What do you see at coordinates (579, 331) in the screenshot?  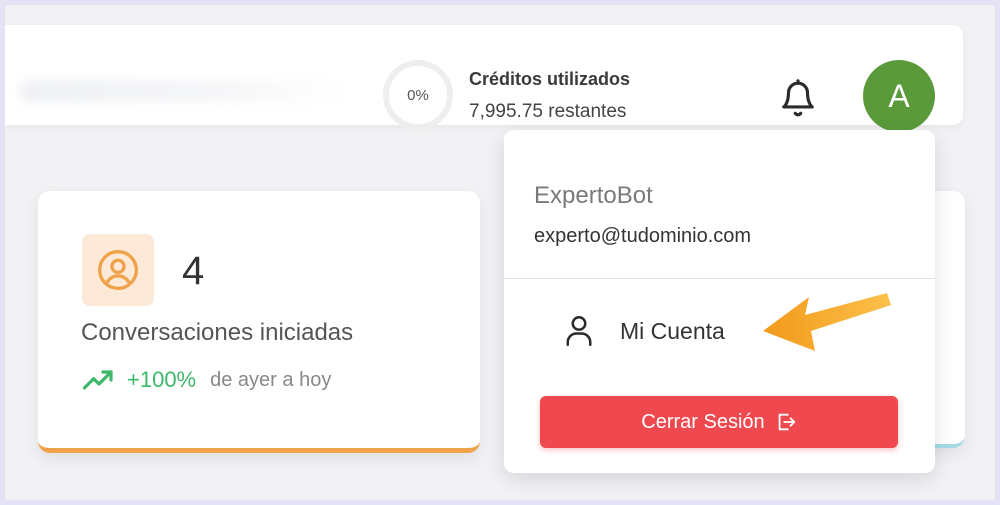 I see `user-icon` at bounding box center [579, 331].